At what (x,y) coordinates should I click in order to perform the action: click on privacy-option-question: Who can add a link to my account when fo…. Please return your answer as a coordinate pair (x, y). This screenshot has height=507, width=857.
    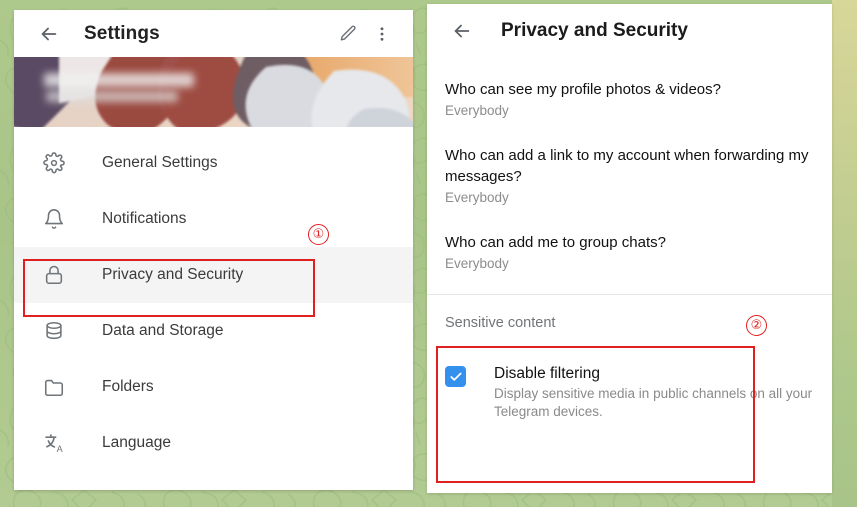
    Looking at the image, I should click on (627, 166).